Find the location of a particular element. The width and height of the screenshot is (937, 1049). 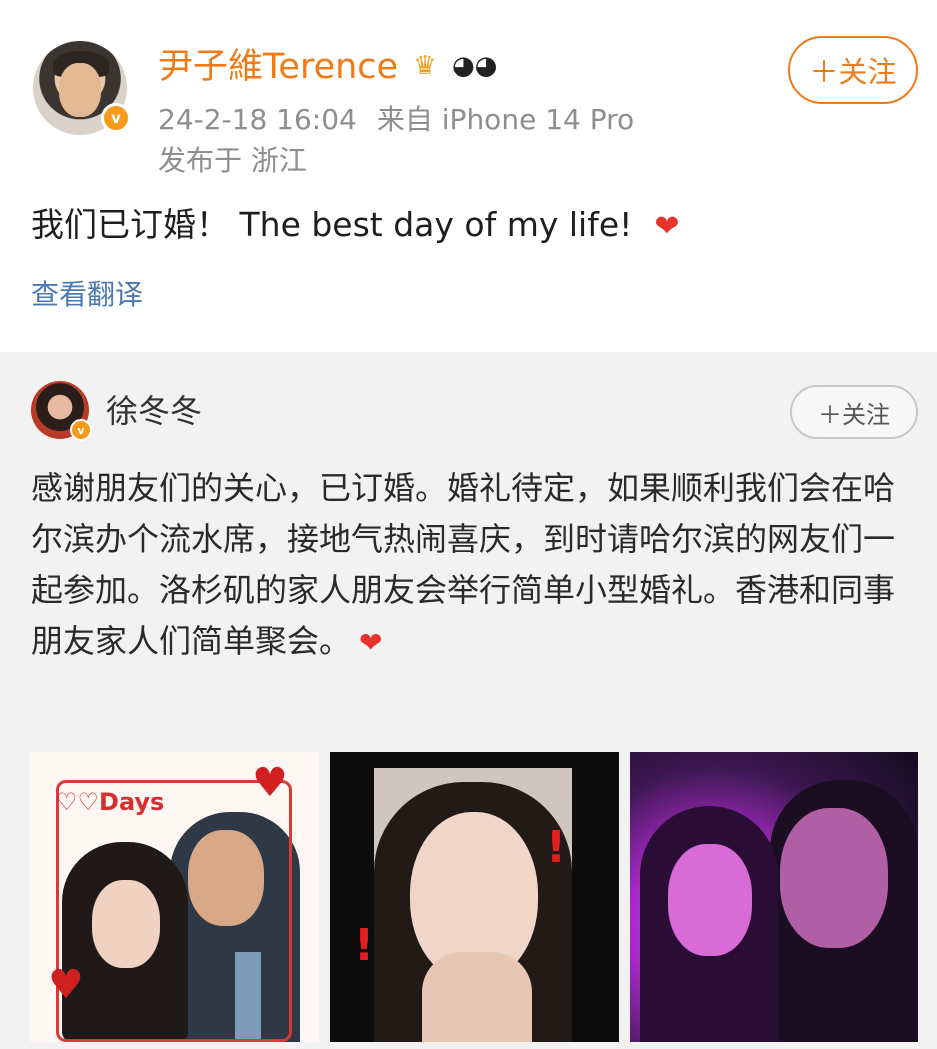

author-name: 尹子維Terence is located at coordinates (278, 67).